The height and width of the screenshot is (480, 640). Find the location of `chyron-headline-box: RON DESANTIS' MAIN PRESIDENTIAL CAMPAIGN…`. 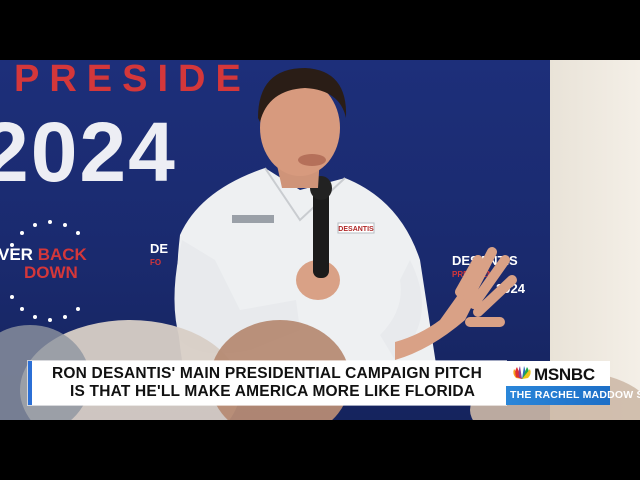

chyron-headline-box: RON DESANTIS' MAIN PRESIDENTIAL CAMPAIGN… is located at coordinates (267, 383).